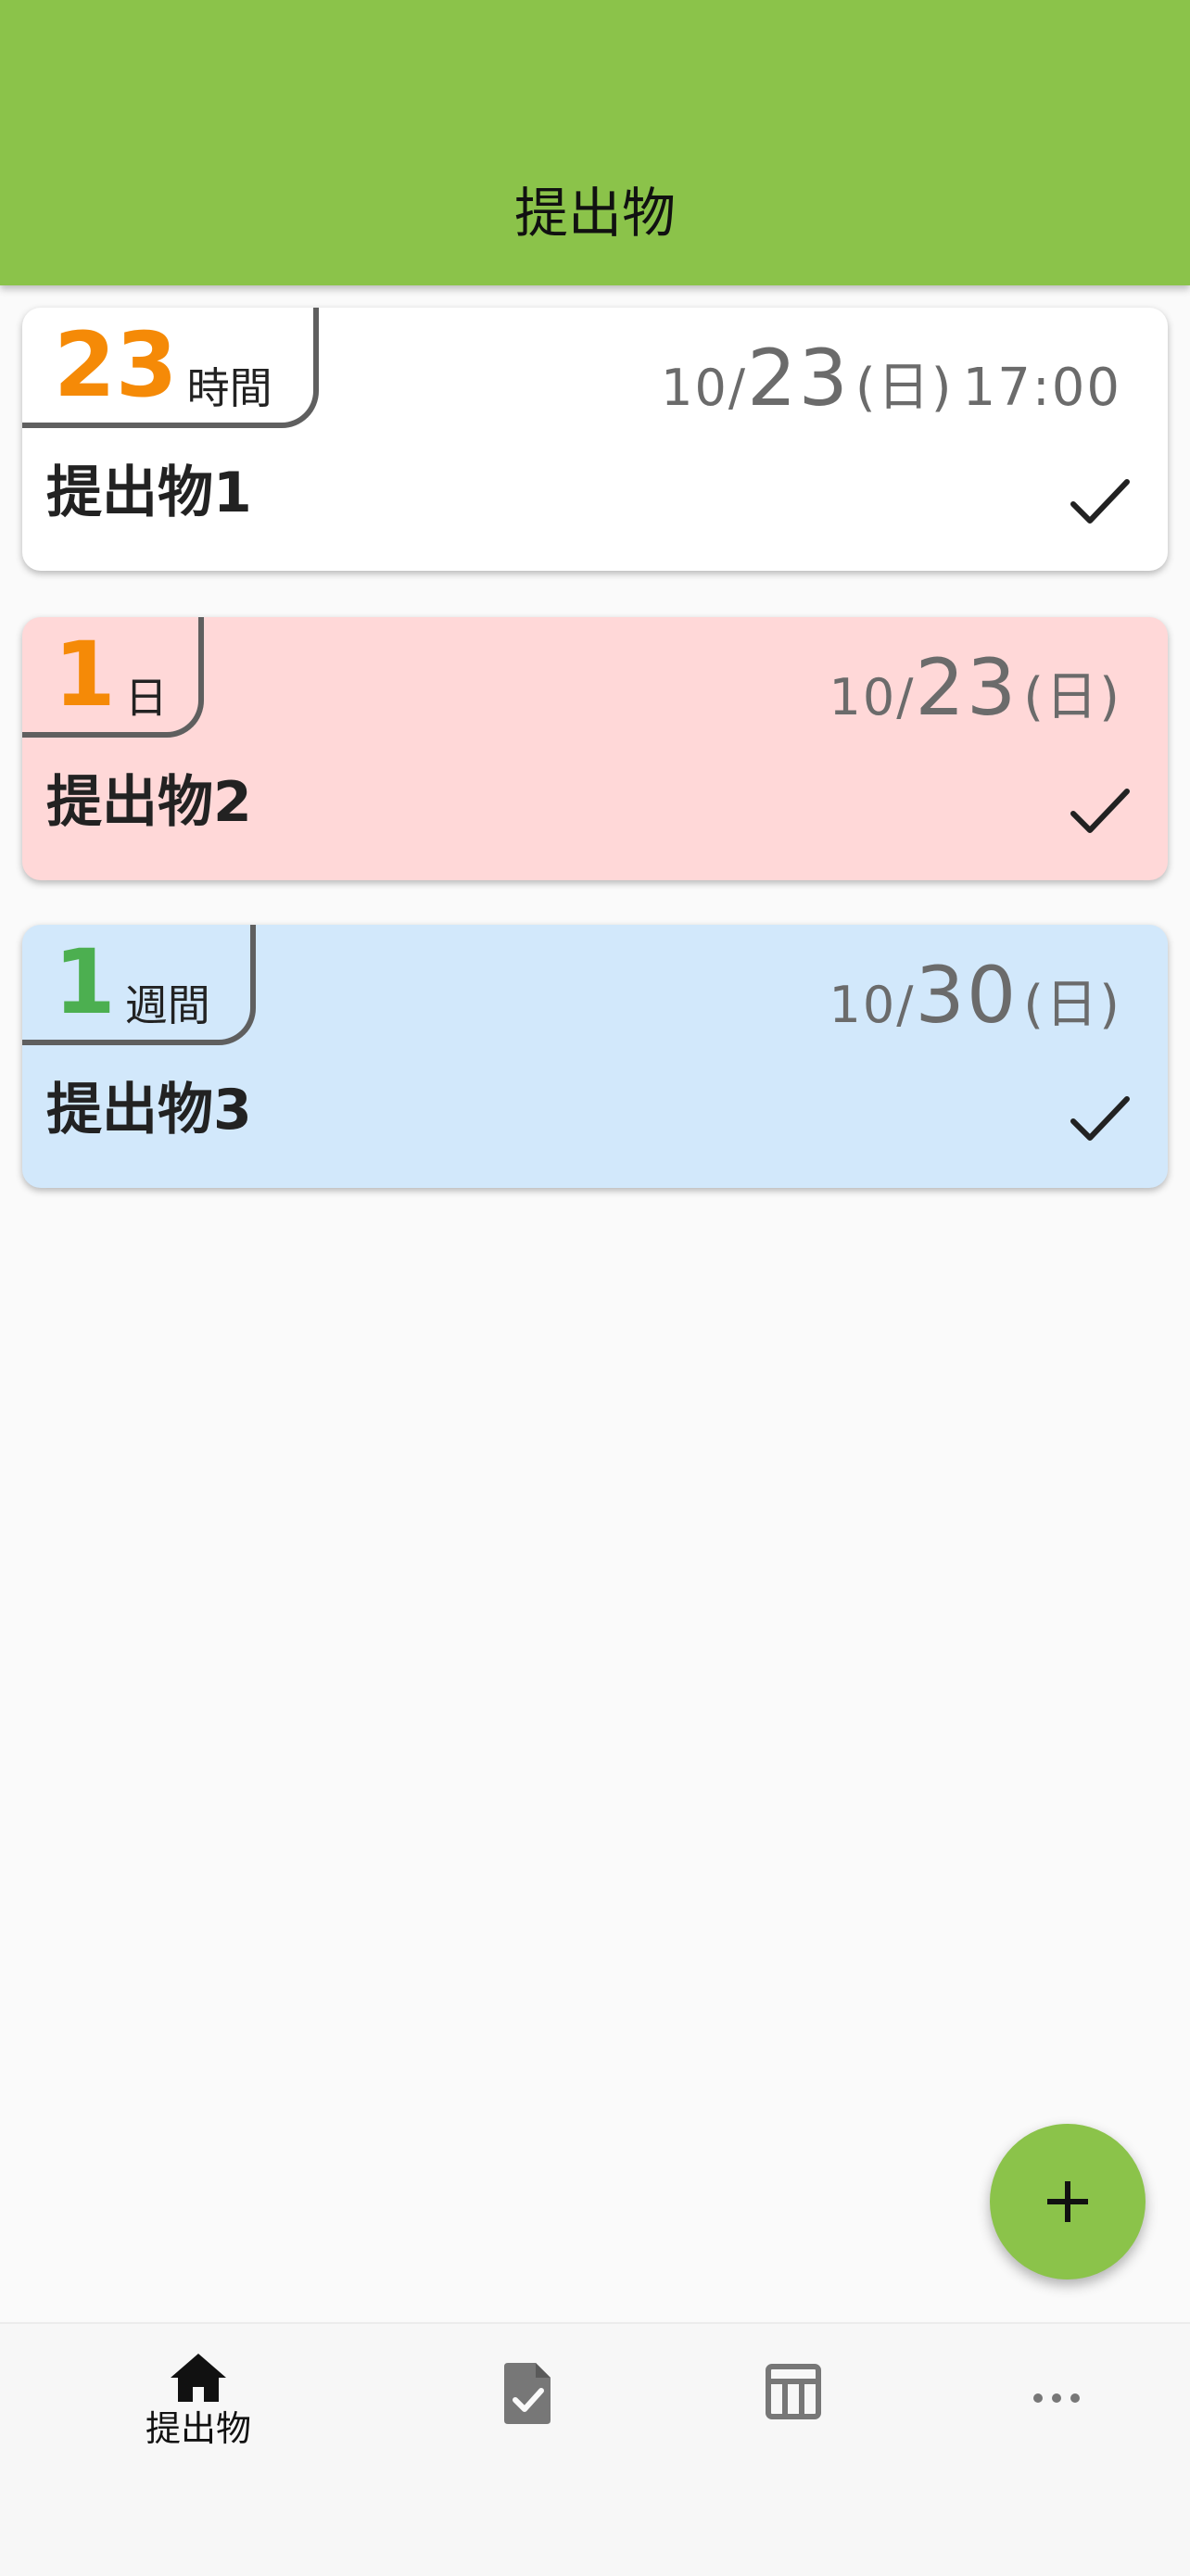 The image size is (1190, 2576). I want to click on remaining-time-badge: 1 週間, so click(139, 985).